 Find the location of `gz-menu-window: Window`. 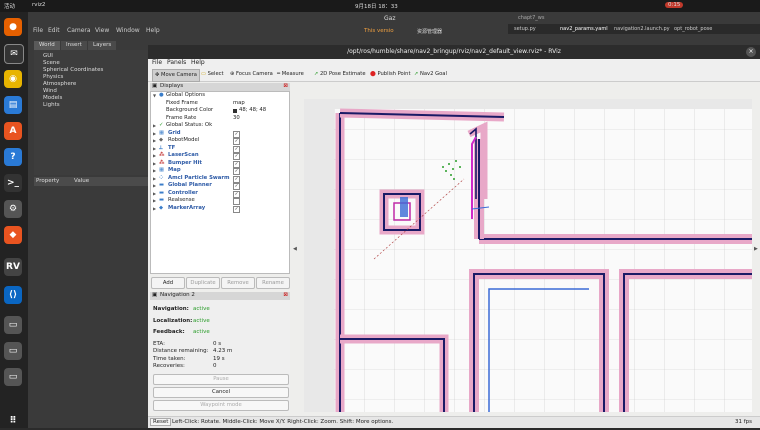

gz-menu-window: Window is located at coordinates (128, 30).